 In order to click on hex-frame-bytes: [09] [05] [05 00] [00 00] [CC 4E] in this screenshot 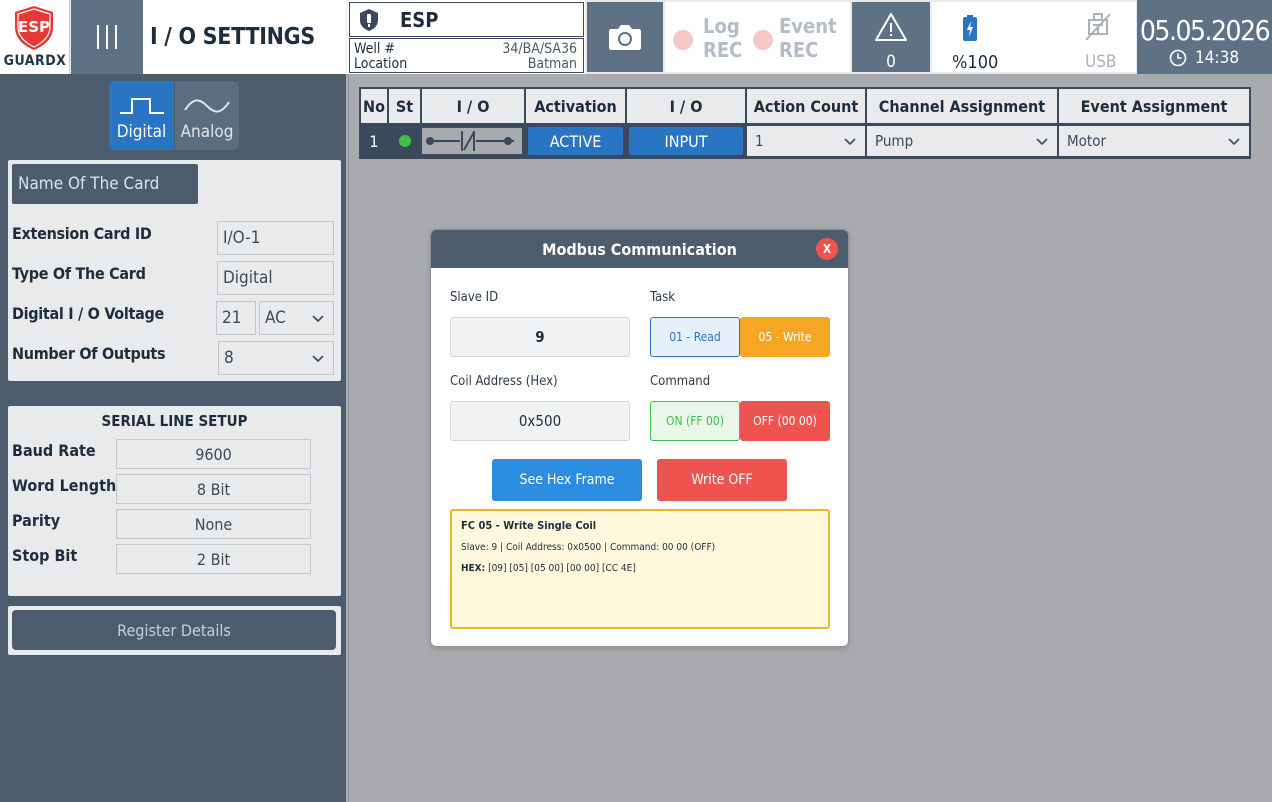, I will do `click(562, 568)`.